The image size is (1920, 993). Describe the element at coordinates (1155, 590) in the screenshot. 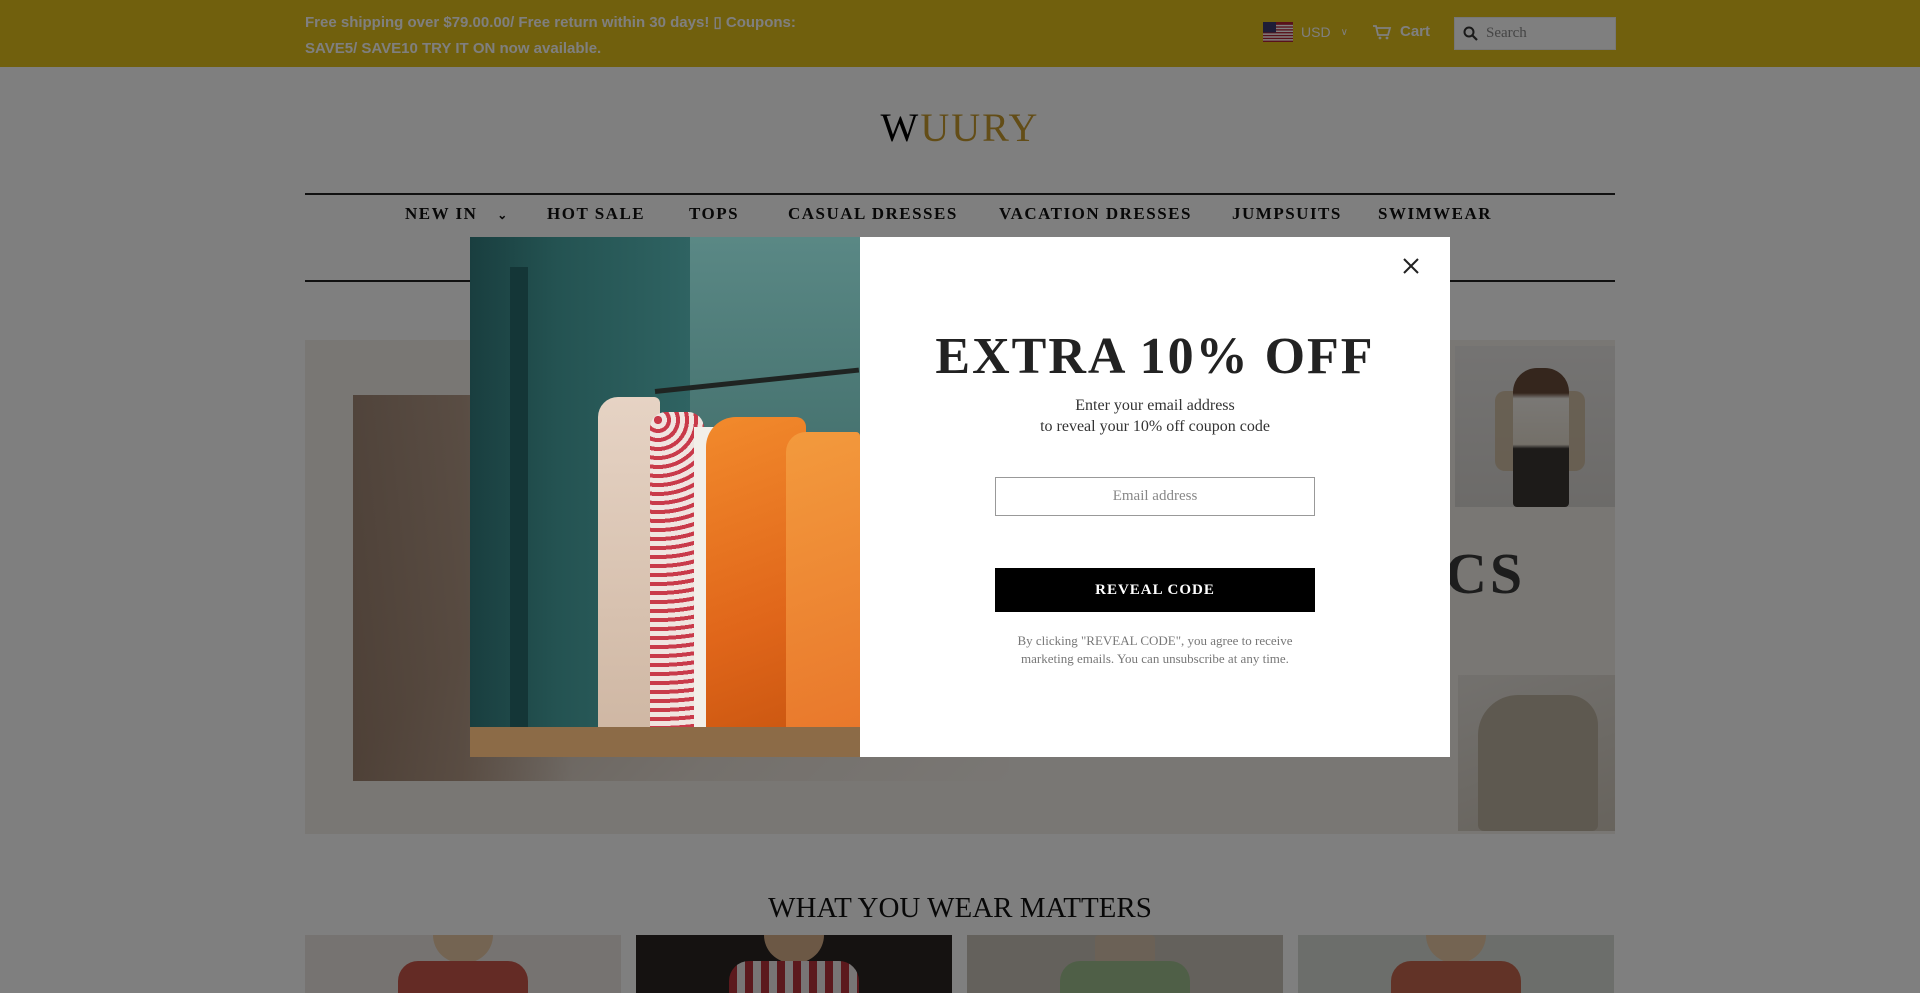

I see `reveal-code-button: REVEAL CODE` at that location.